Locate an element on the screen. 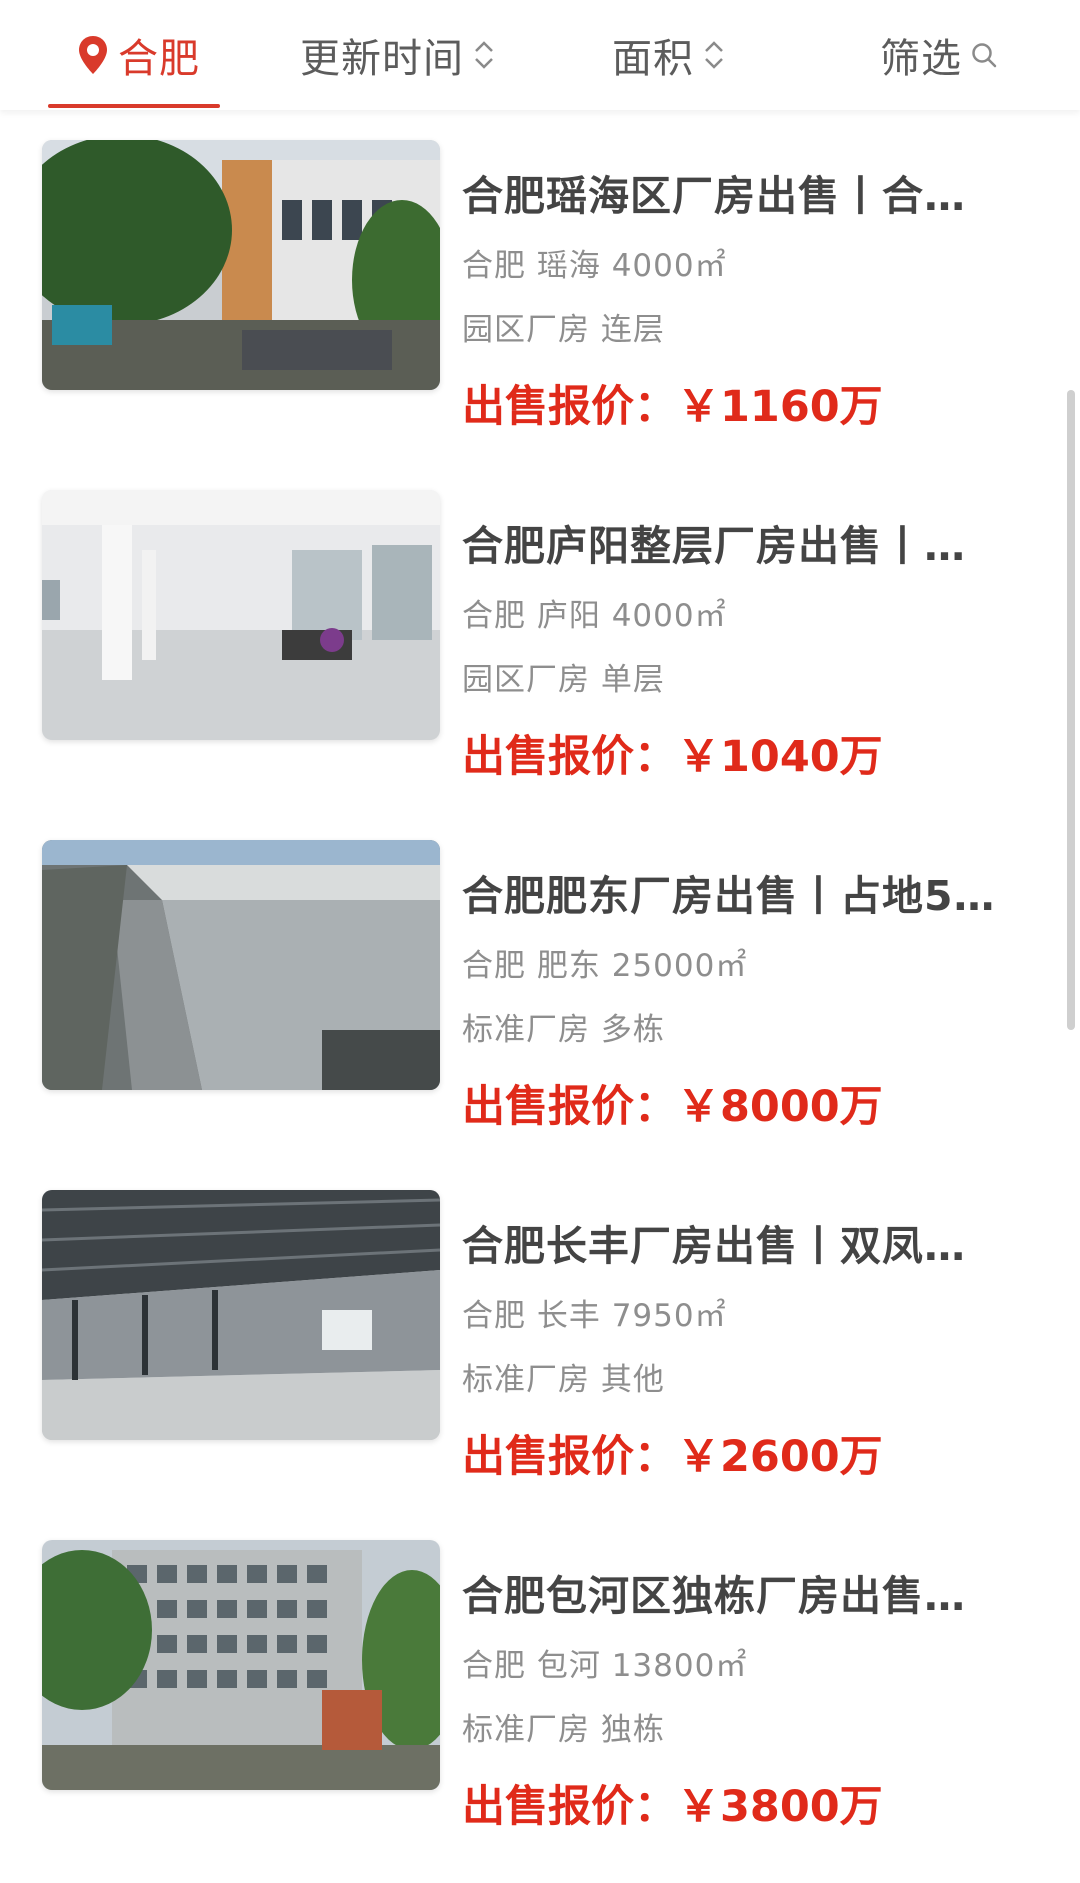  tab-city: 合肥 is located at coordinates (138, 55).